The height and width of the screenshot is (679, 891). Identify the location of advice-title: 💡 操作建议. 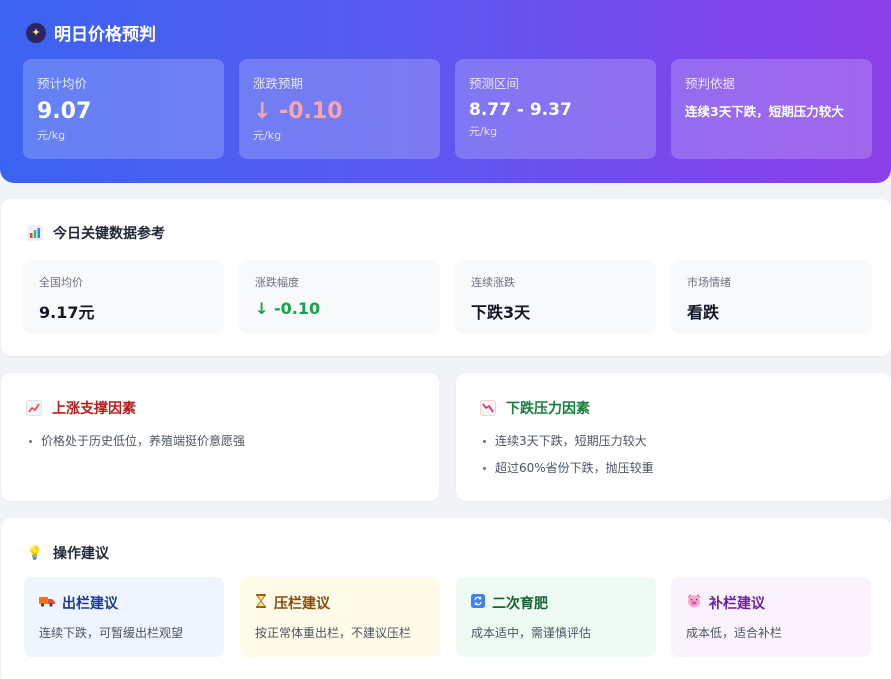
(68, 553).